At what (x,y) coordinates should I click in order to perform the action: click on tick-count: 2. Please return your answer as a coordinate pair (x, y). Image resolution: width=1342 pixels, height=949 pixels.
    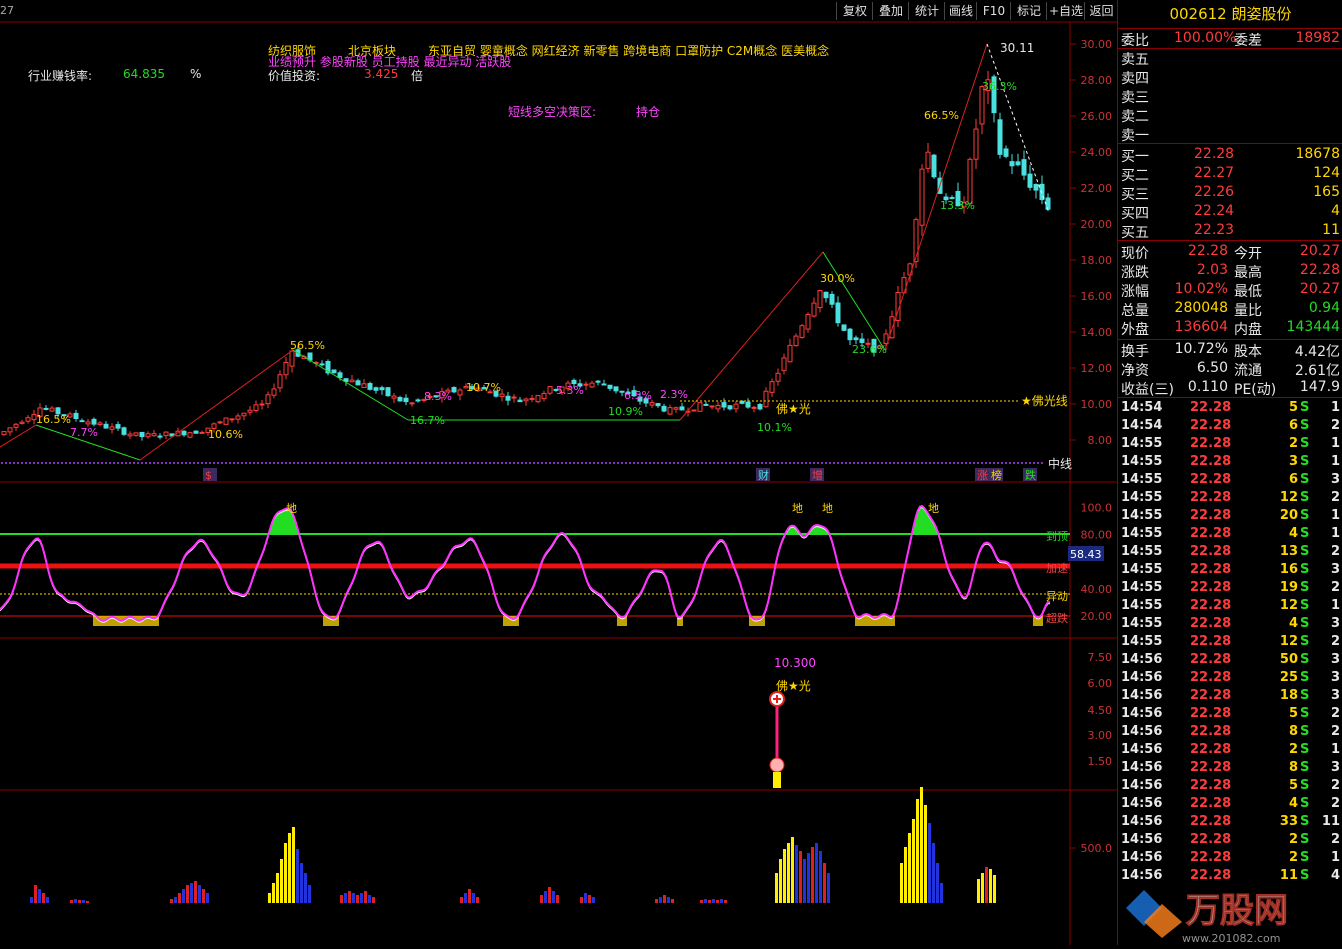
    Looking at the image, I should click on (1335, 731).